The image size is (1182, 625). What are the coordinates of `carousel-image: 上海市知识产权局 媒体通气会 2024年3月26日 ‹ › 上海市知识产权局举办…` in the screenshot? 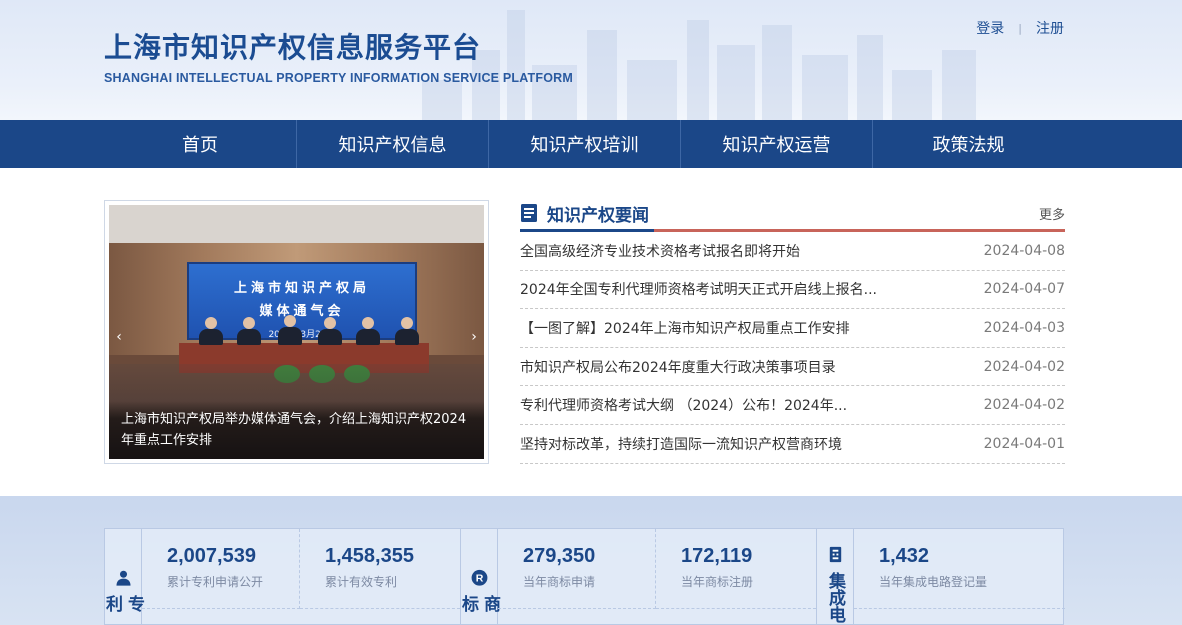 It's located at (296, 332).